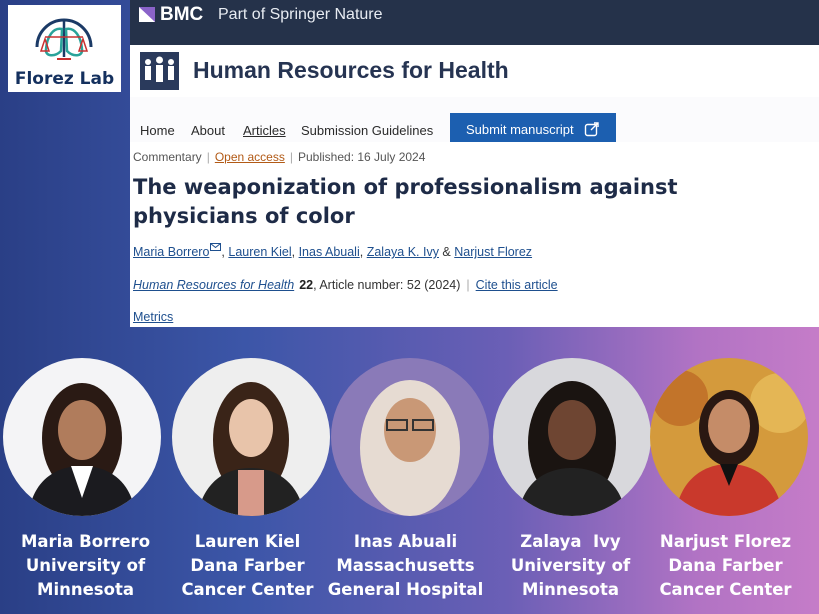 The height and width of the screenshot is (614, 819). I want to click on submit-manuscript-label: Submit manuscript, so click(520, 129).